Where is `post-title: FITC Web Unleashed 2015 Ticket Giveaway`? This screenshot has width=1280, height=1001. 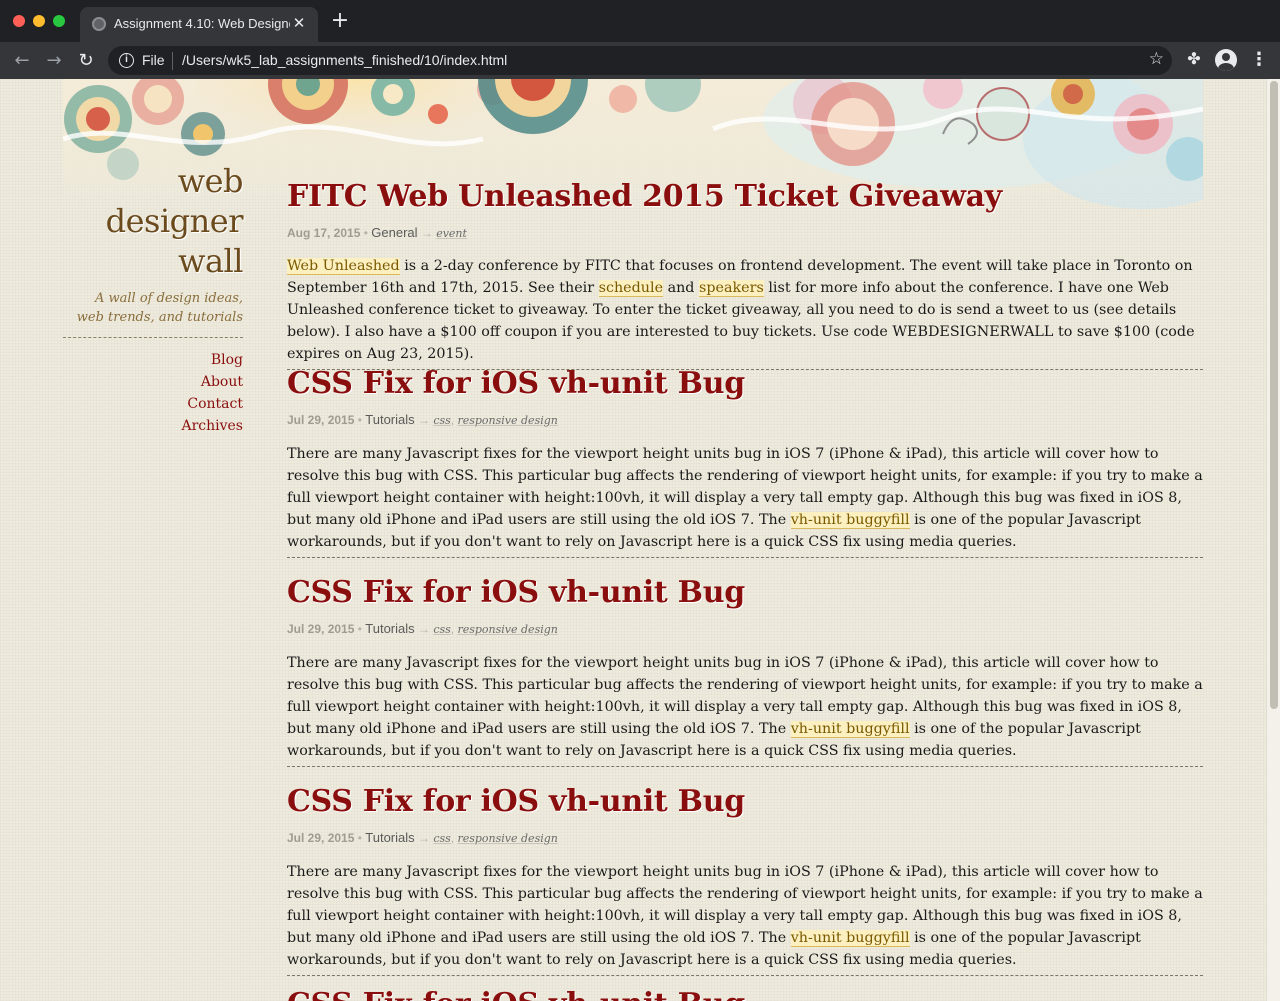
post-title: FITC Web Unleashed 2015 Ticket Giveaway is located at coordinates (745, 197).